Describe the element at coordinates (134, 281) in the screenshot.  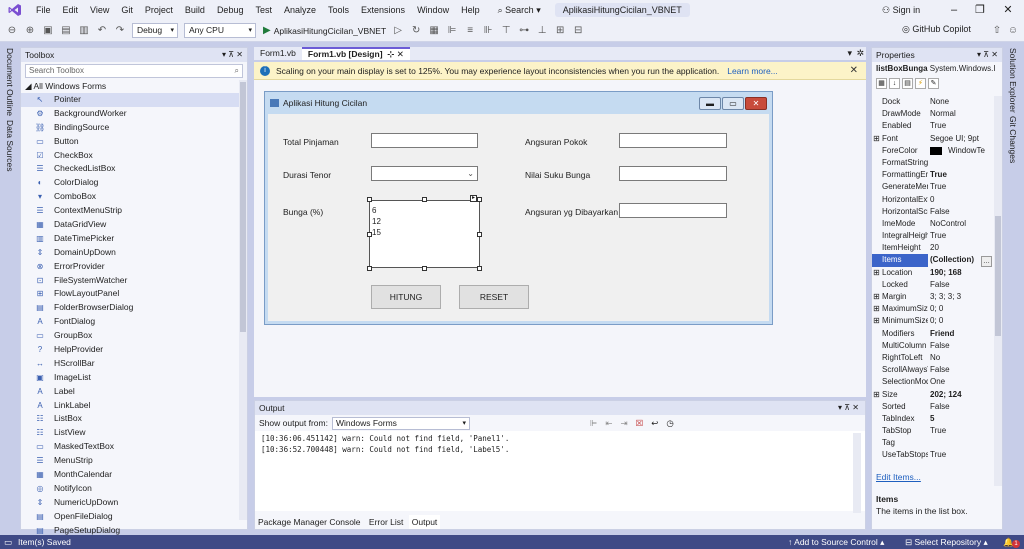
I see `toolbox-item-filesystemwatcher: ⊡ FileSystemWatcher` at that location.